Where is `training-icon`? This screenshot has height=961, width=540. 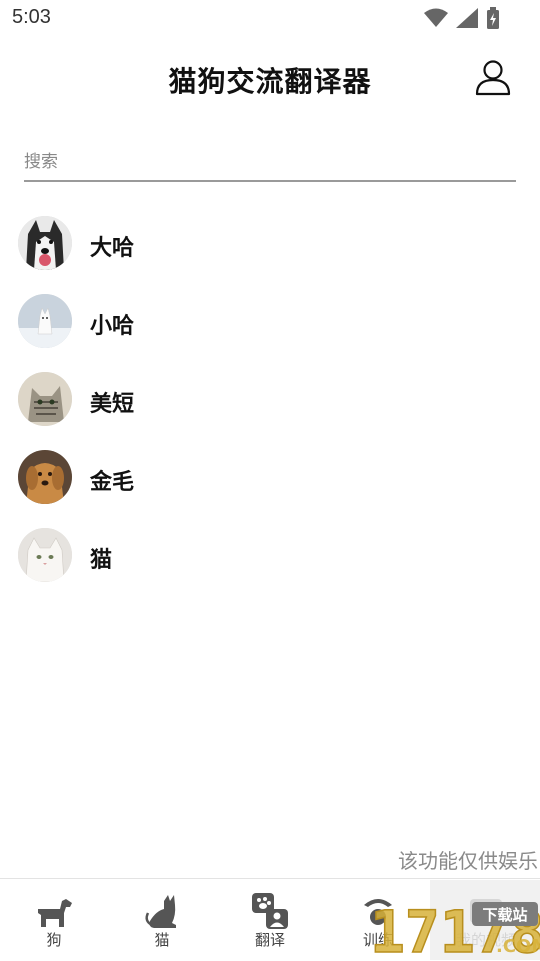 training-icon is located at coordinates (378, 912).